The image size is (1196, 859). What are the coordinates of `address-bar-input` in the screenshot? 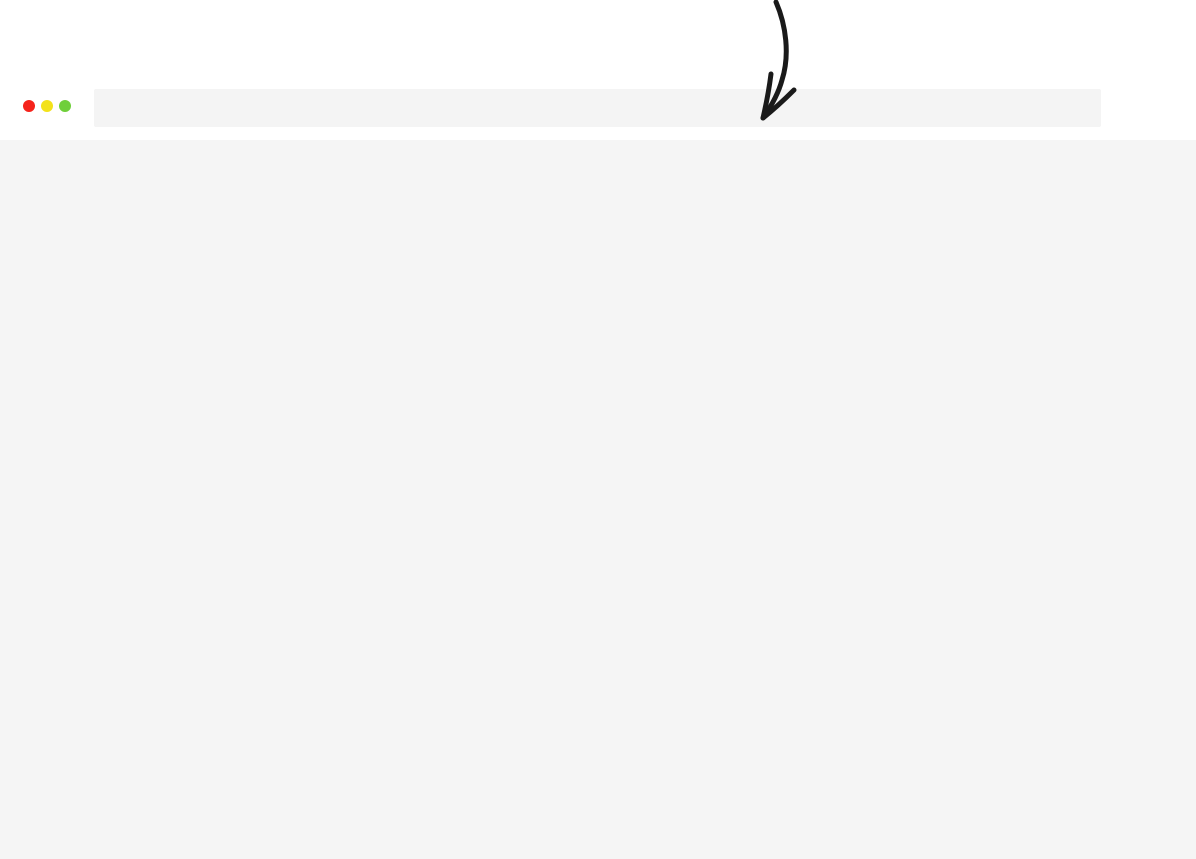 It's located at (597, 108).